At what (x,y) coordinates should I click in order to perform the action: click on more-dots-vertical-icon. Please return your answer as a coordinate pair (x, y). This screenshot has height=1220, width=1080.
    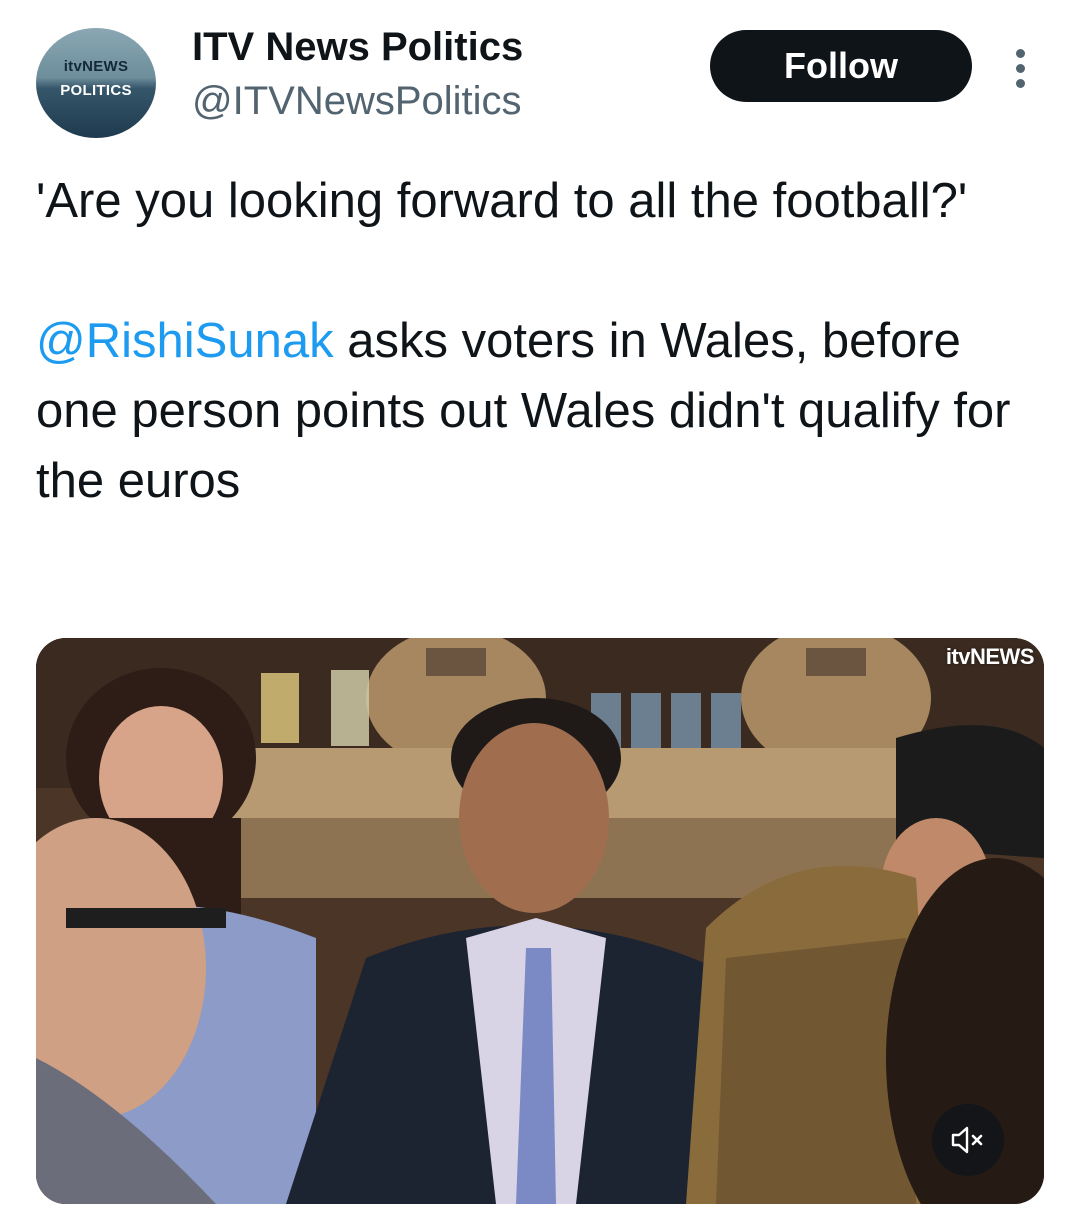
    Looking at the image, I should click on (1020, 53).